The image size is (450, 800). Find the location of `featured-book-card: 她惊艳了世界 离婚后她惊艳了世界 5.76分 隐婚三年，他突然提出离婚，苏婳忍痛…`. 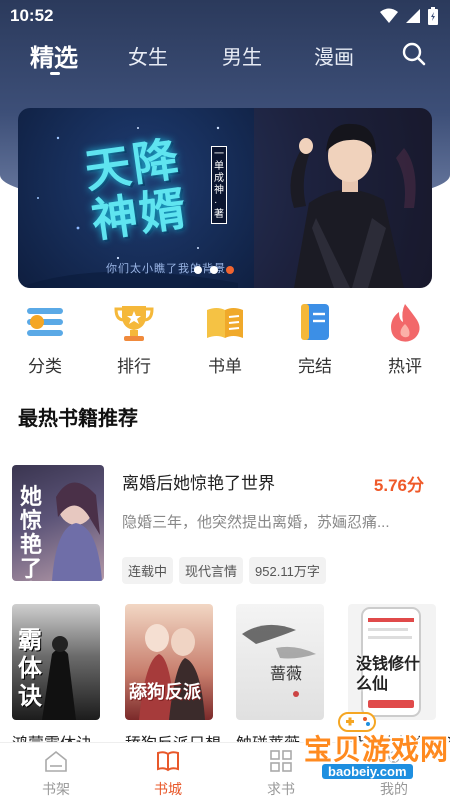

featured-book-card: 她惊艳了世界 离婚后她惊艳了世界 5.76分 隐婚三年，他突然提出离婚，苏婳忍痛… is located at coordinates (225, 525).